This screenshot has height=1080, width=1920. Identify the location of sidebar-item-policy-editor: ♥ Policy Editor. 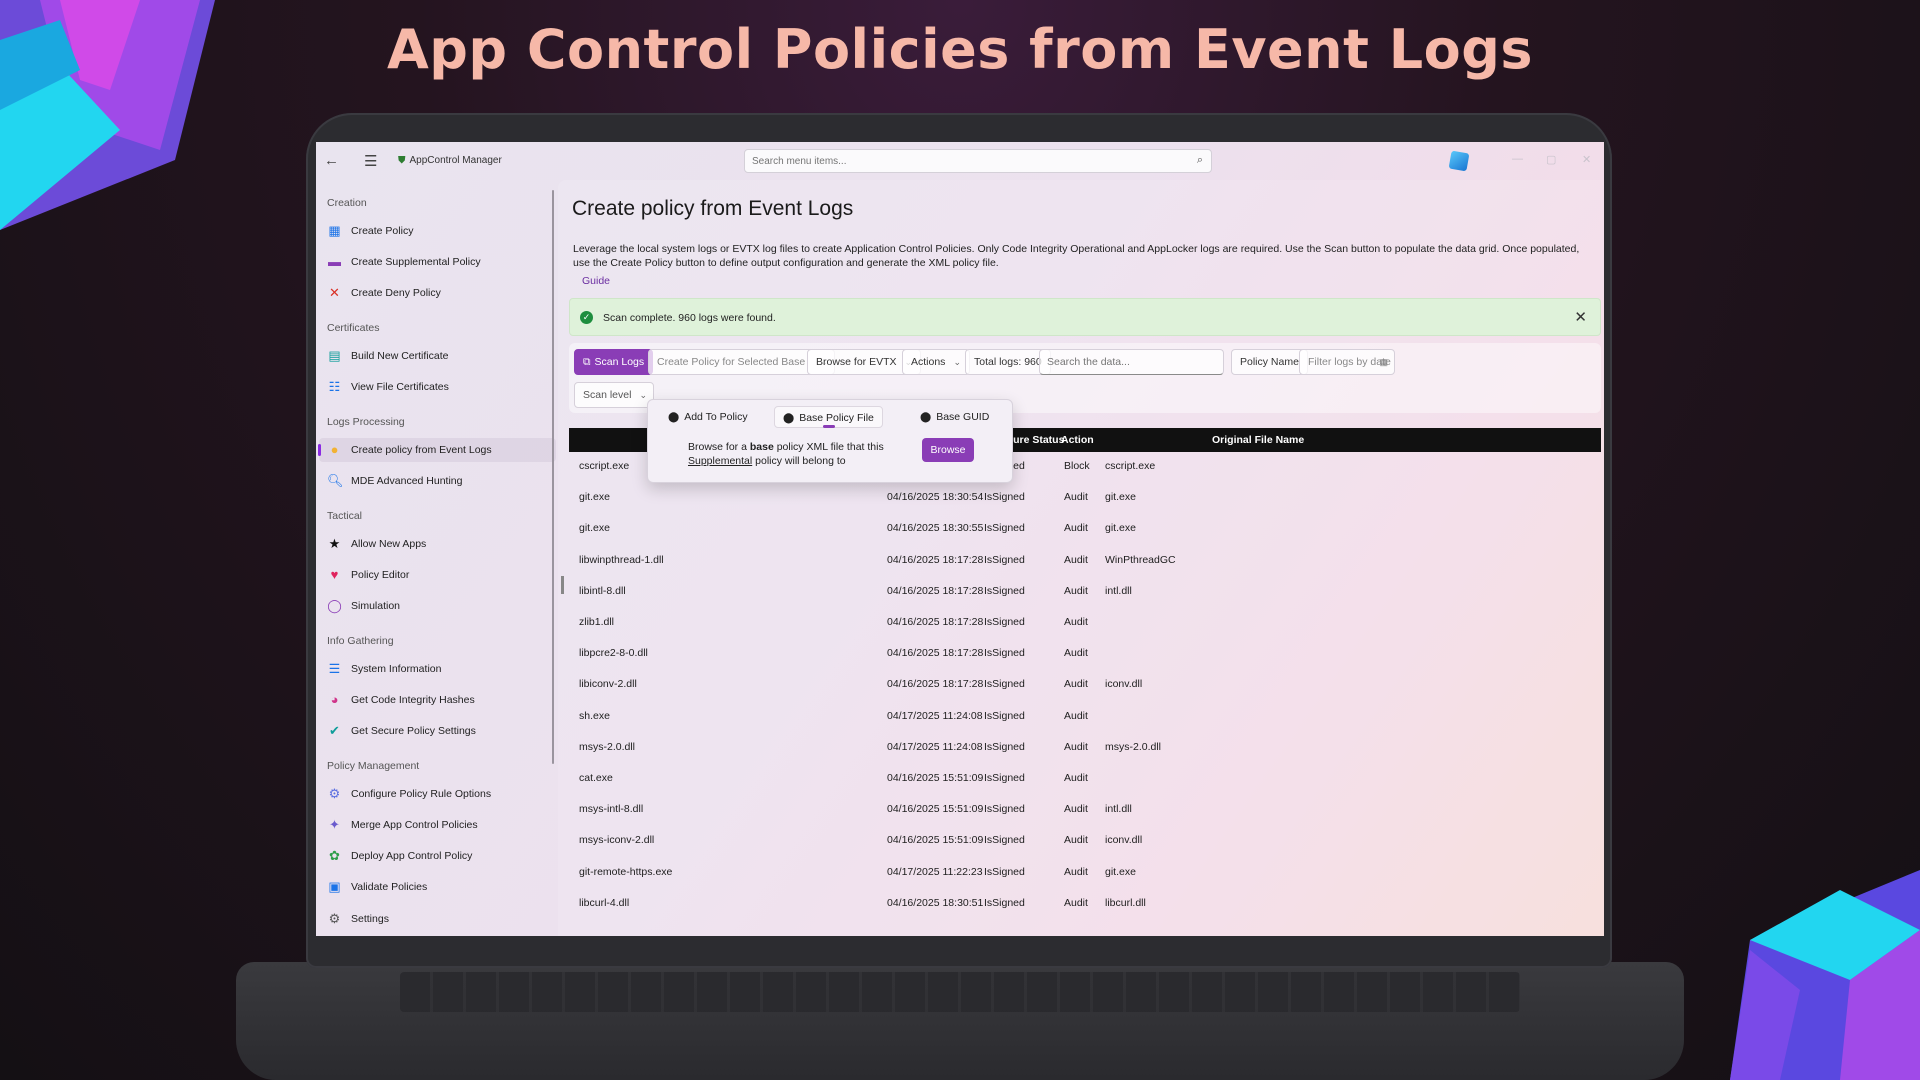
(437, 575).